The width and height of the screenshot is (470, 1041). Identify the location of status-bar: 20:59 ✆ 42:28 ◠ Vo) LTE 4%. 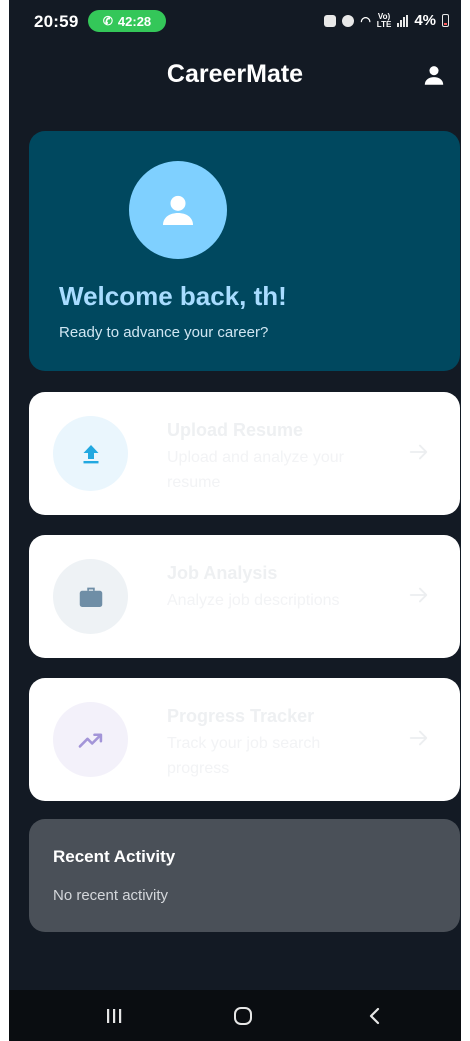
(235, 22).